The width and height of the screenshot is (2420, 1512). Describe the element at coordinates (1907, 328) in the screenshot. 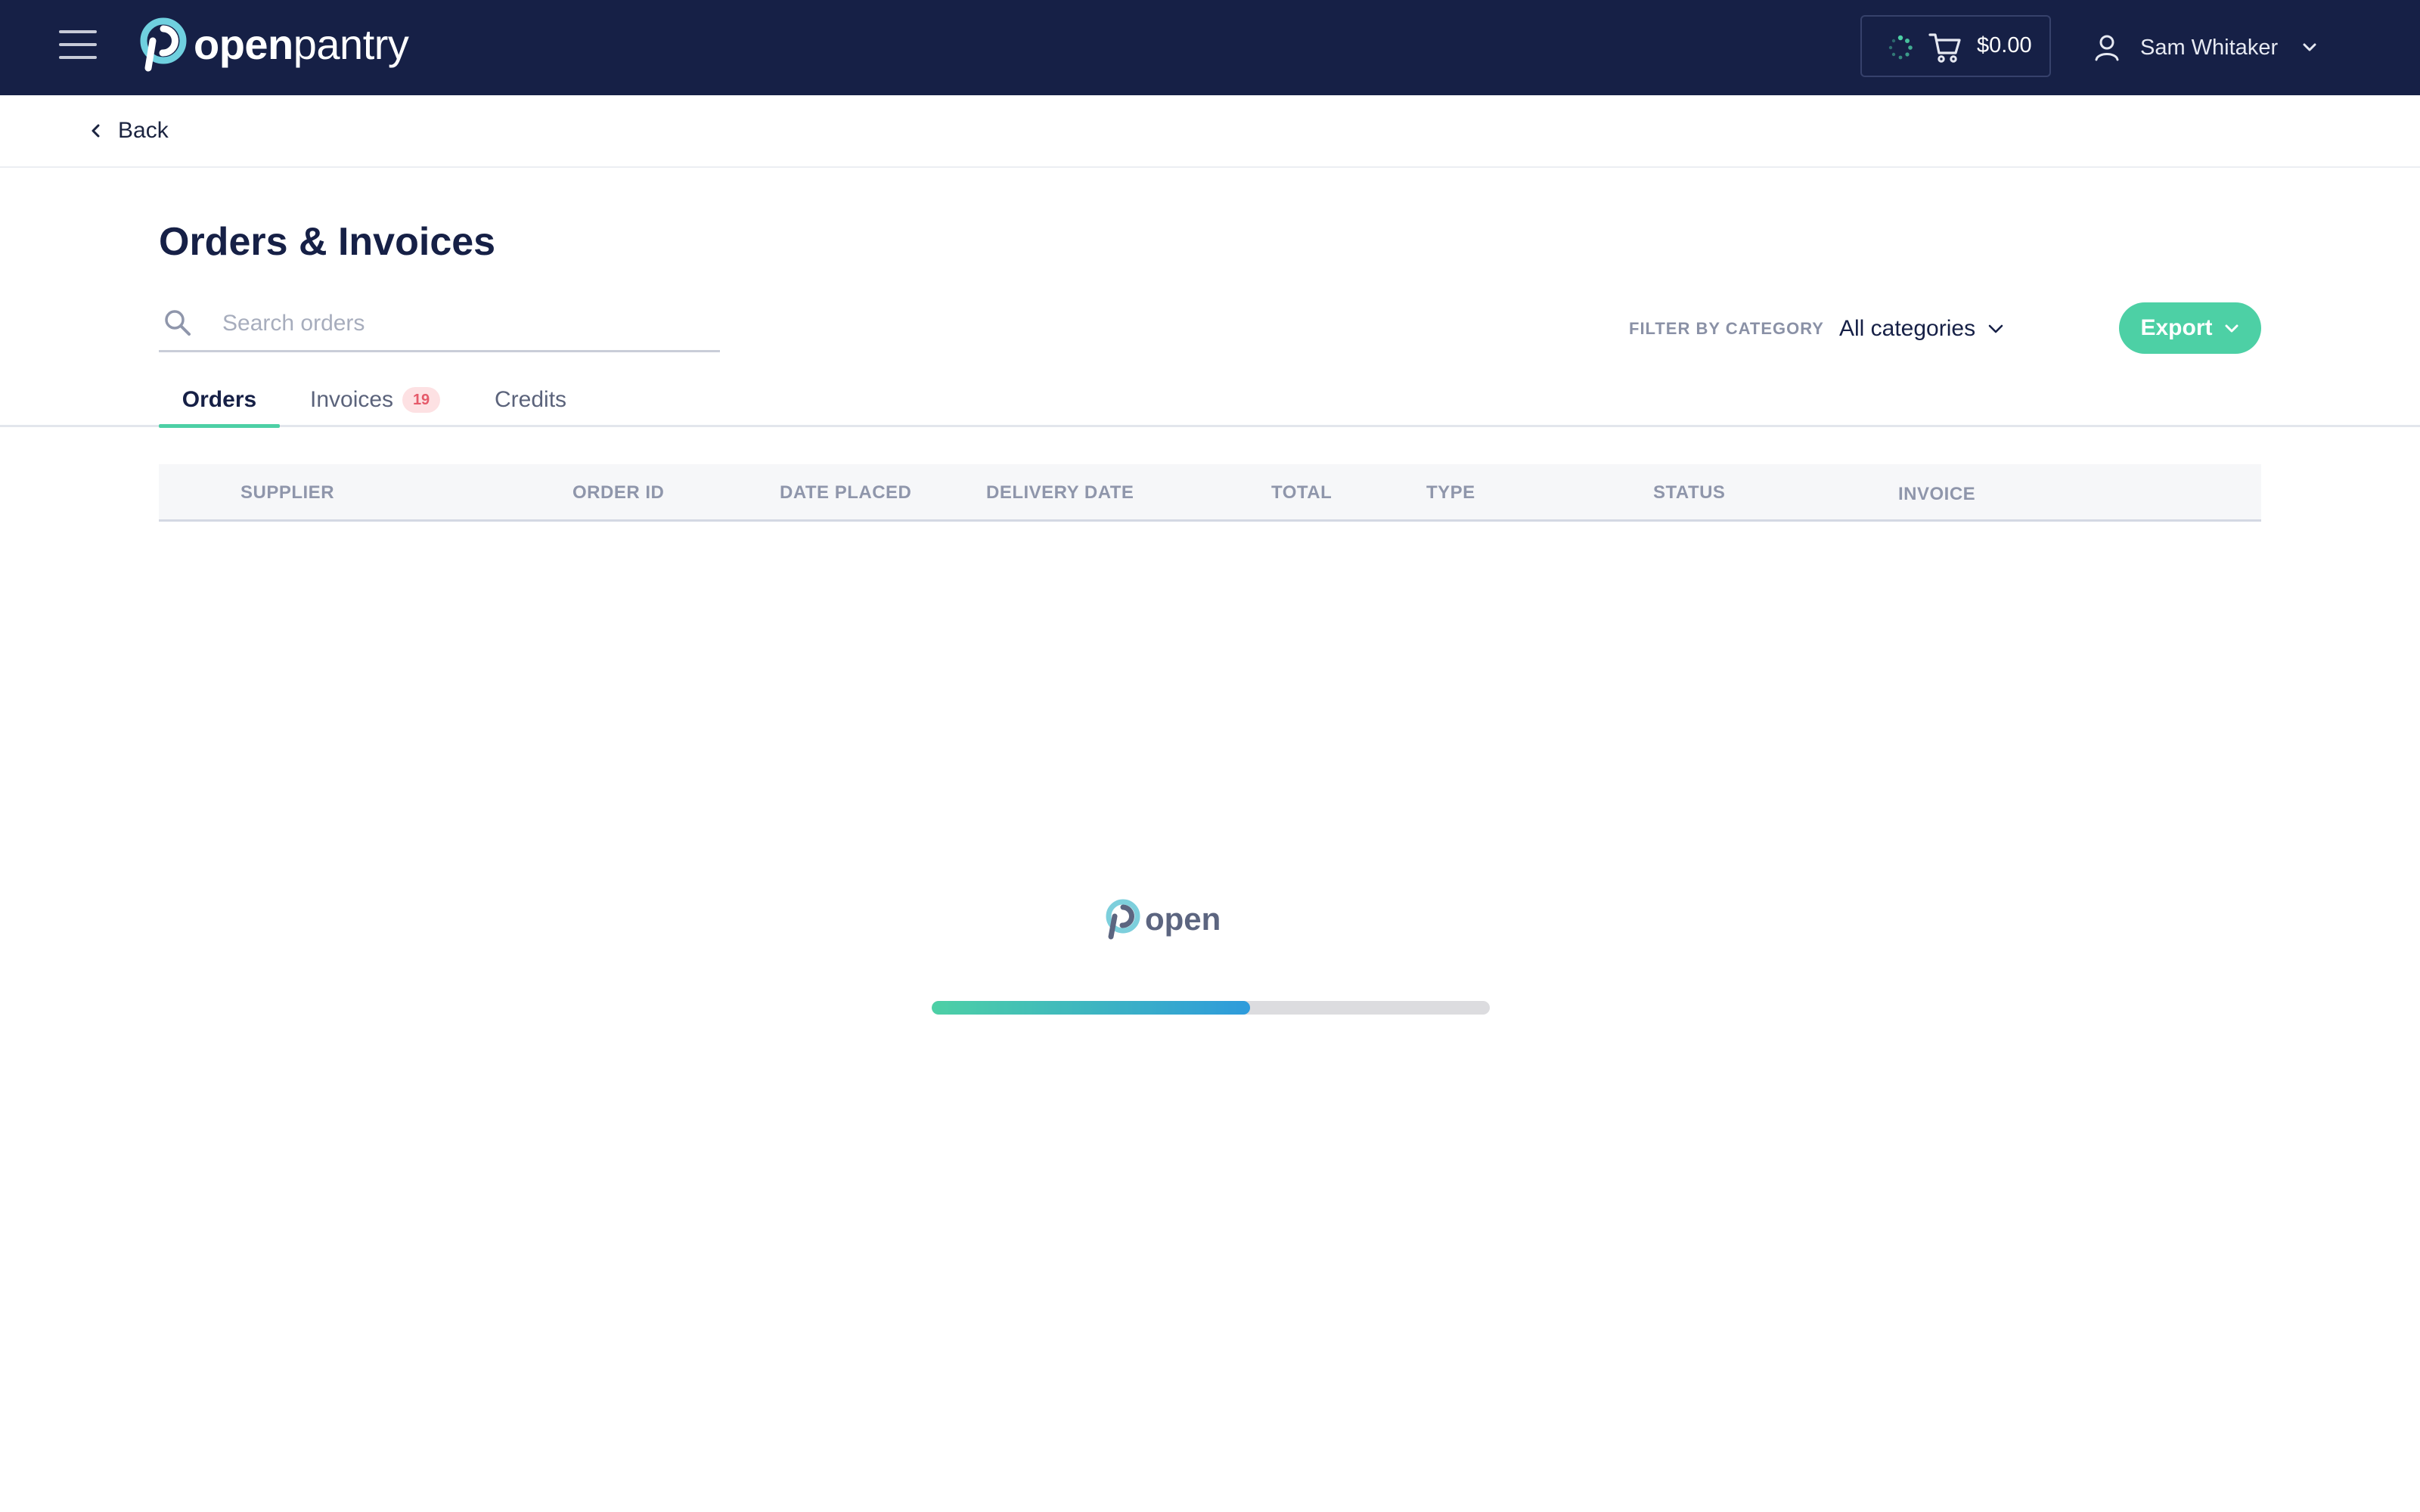

I see `category-select-value: All categories` at that location.